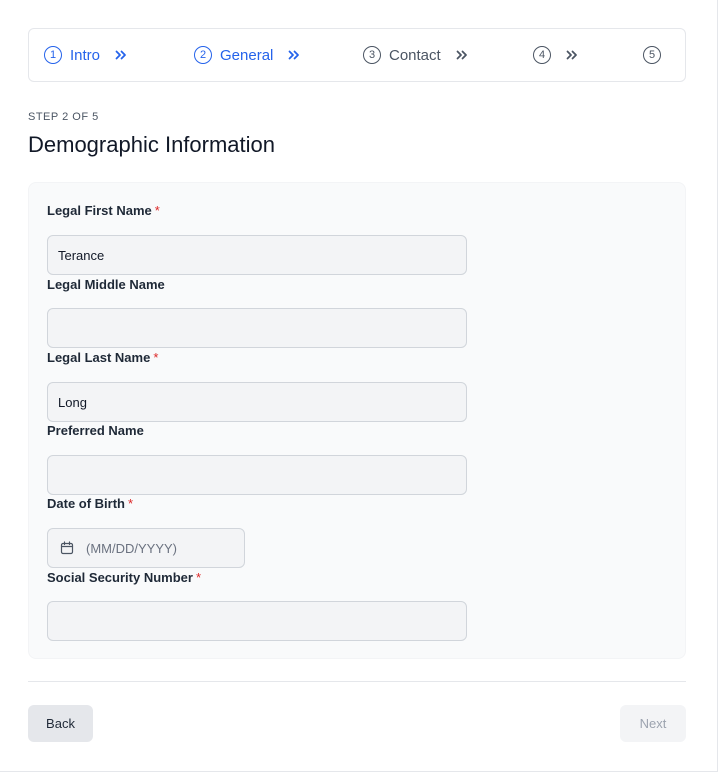 The width and height of the screenshot is (718, 772). I want to click on step-number: 5, so click(652, 55).